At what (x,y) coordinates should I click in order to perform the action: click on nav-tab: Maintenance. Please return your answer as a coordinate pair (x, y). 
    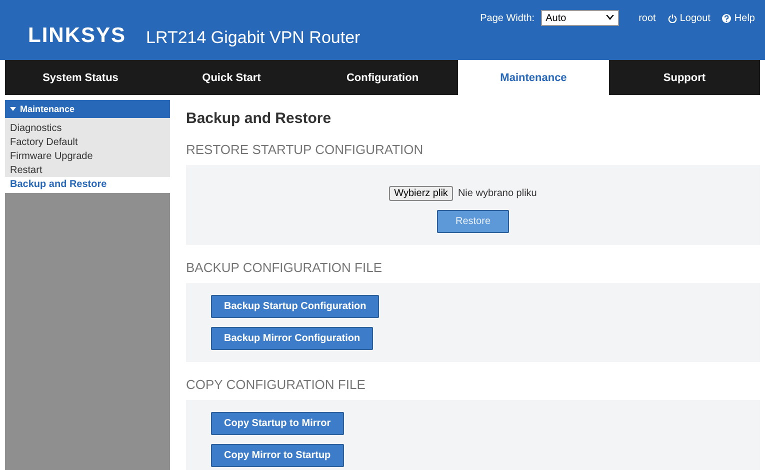
    Looking at the image, I should click on (533, 77).